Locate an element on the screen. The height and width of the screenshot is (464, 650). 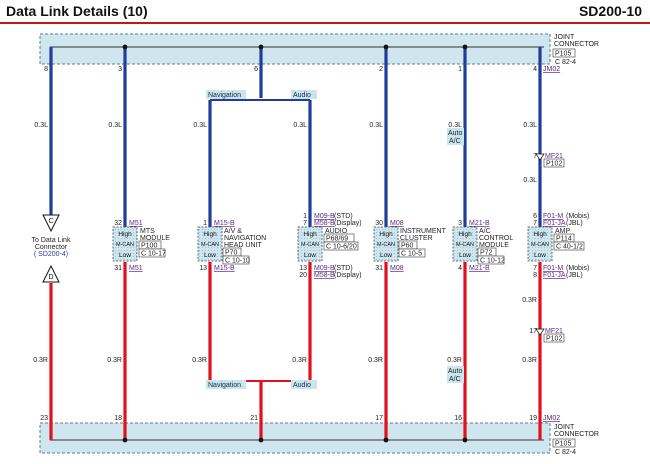
svg-text: To Data Link is located at coordinates (51, 240).